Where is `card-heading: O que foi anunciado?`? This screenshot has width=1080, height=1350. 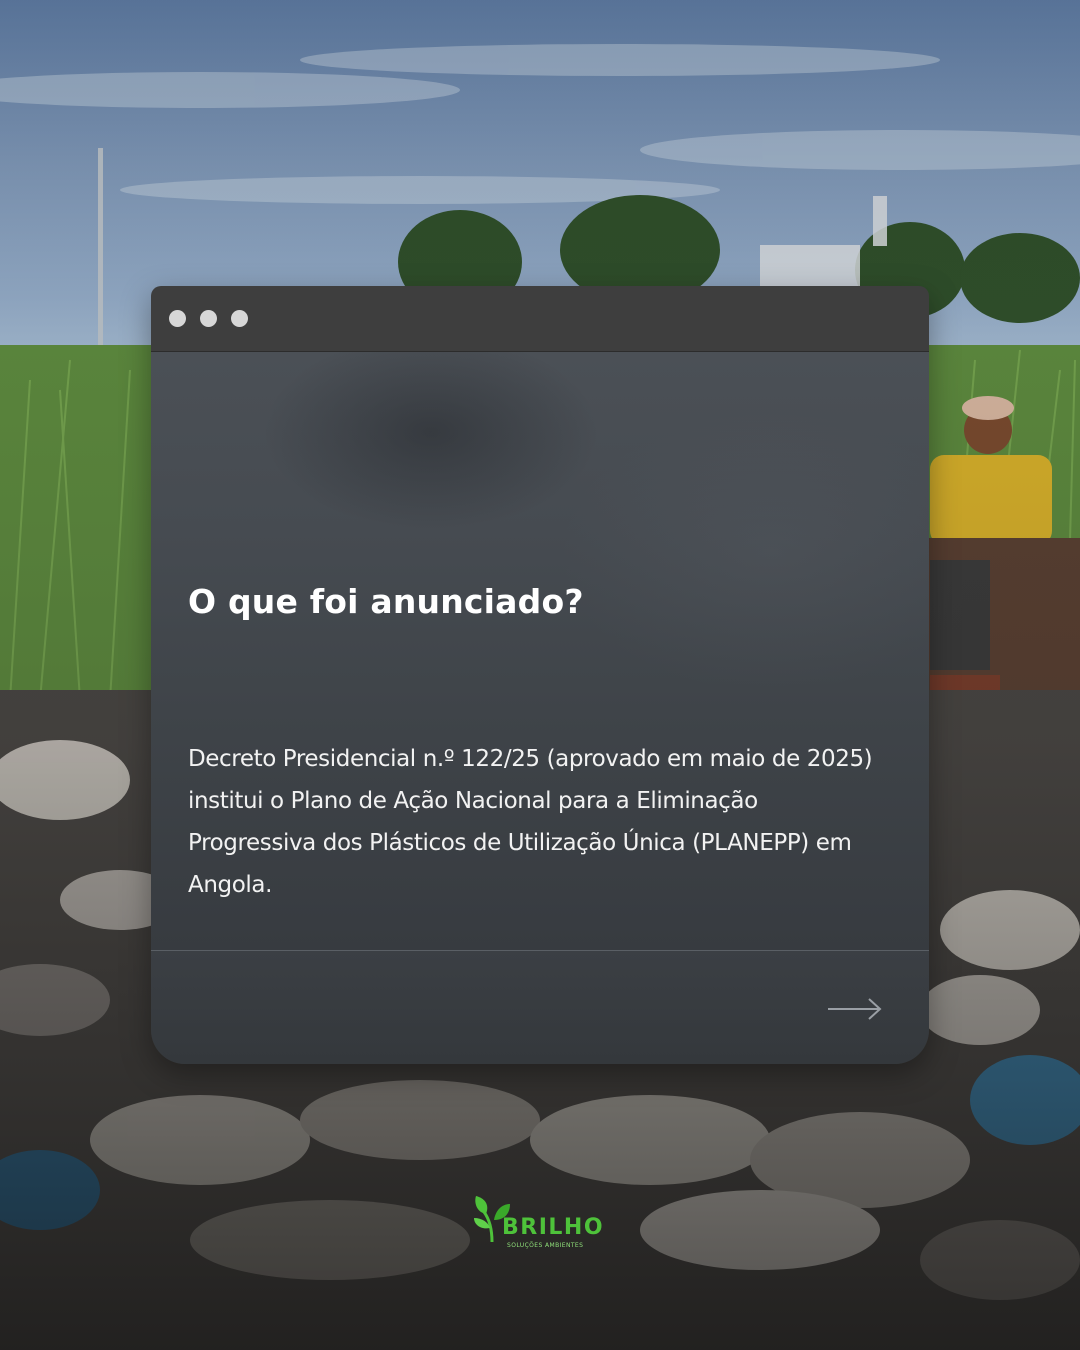
card-heading: O que foi anunciado? is located at coordinates (386, 601).